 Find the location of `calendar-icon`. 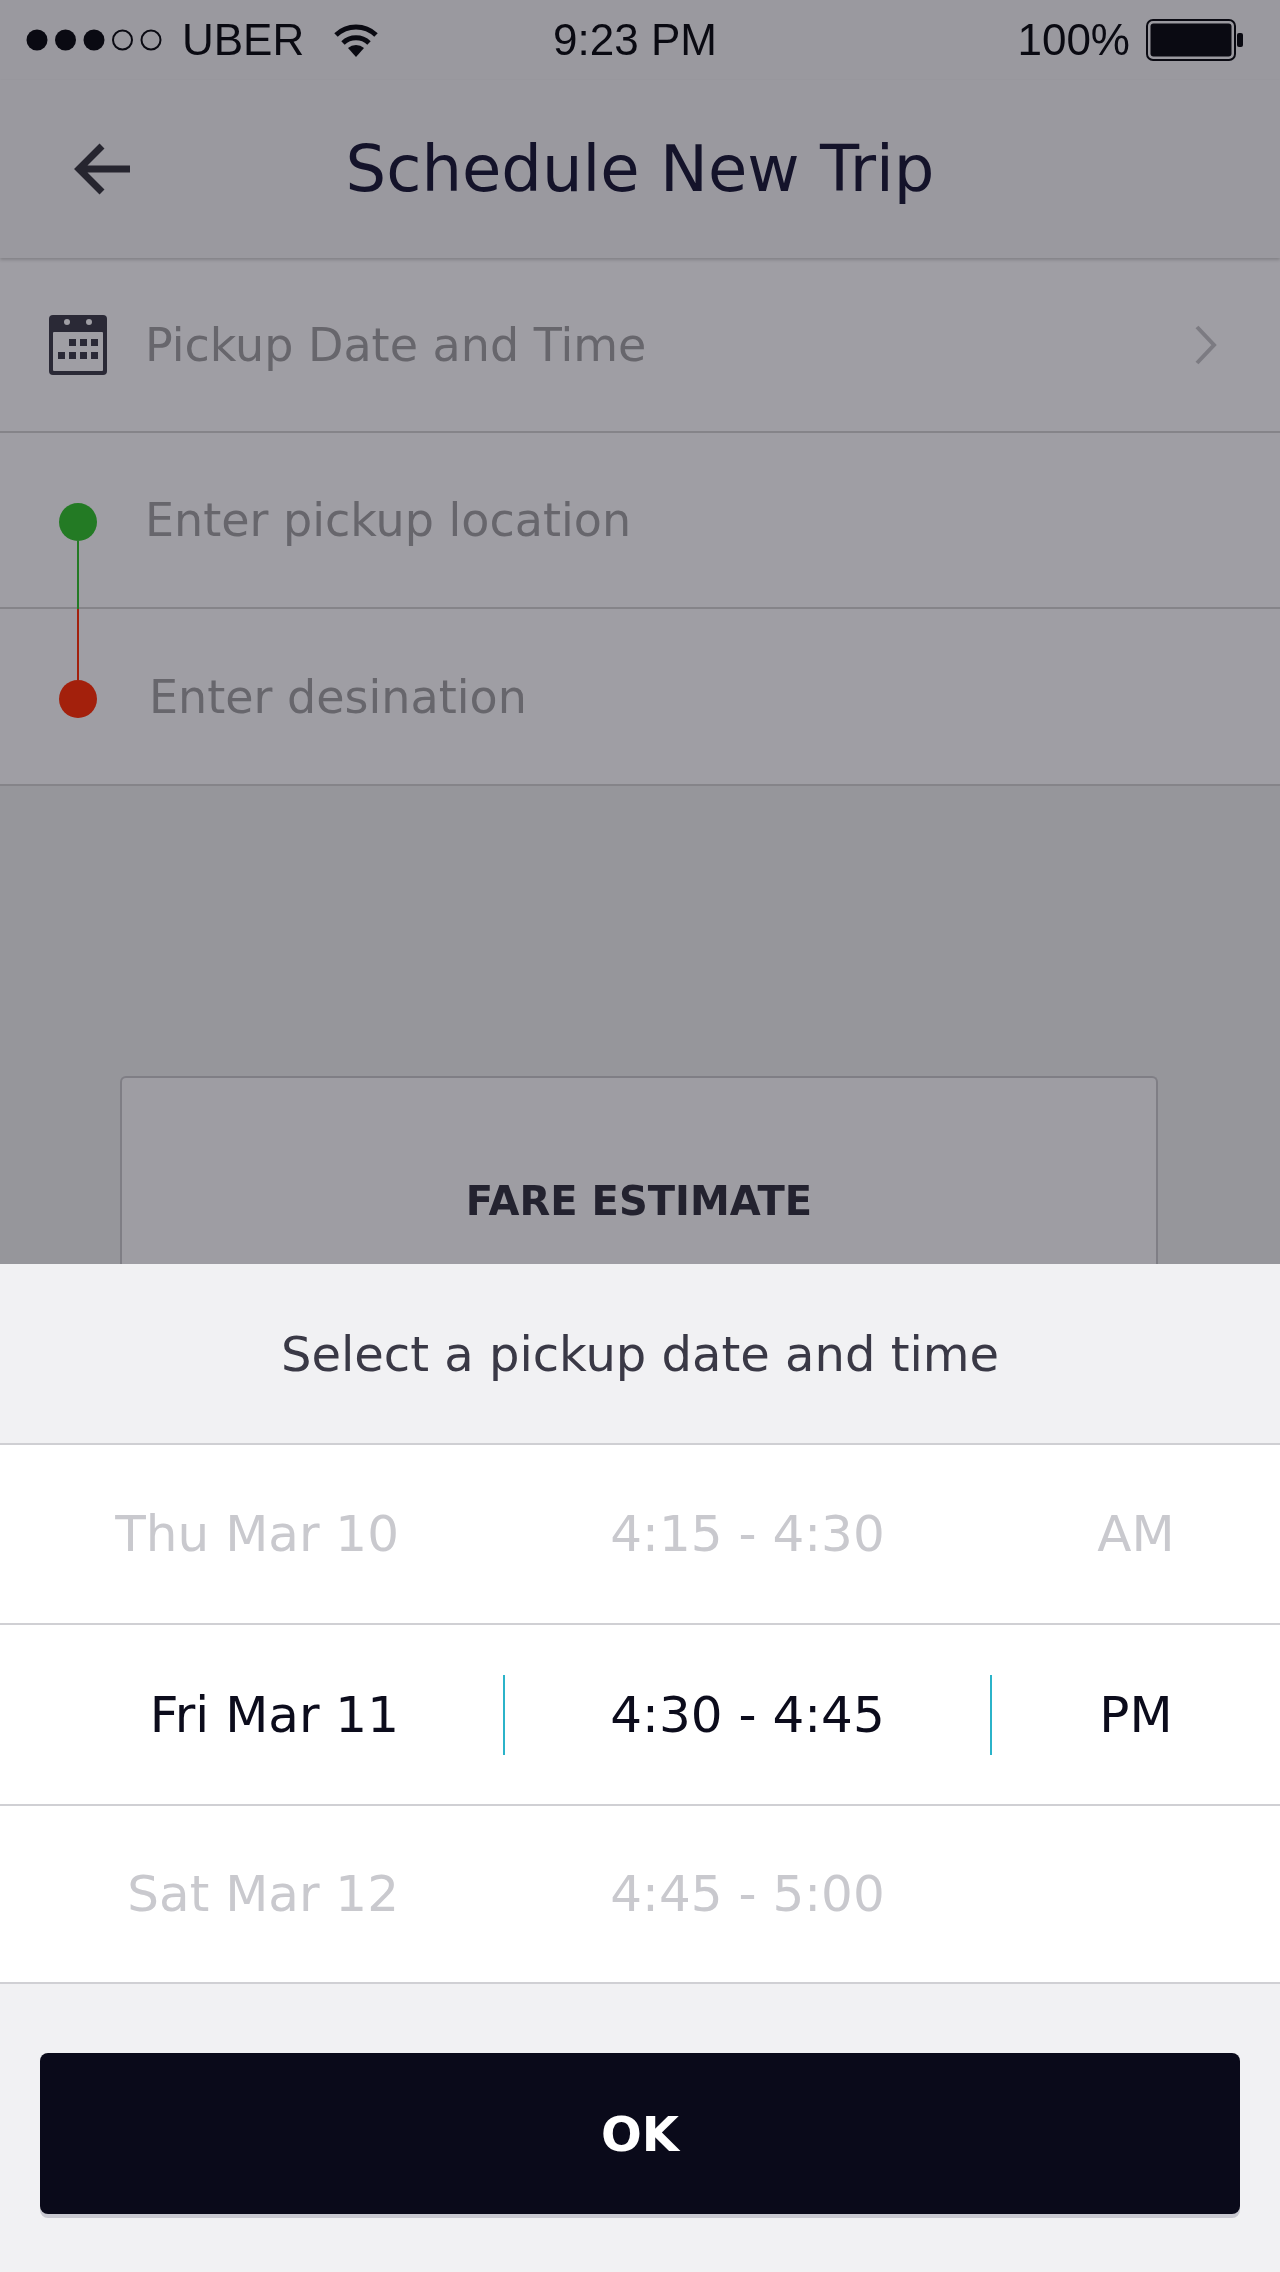

calendar-icon is located at coordinates (78, 344).